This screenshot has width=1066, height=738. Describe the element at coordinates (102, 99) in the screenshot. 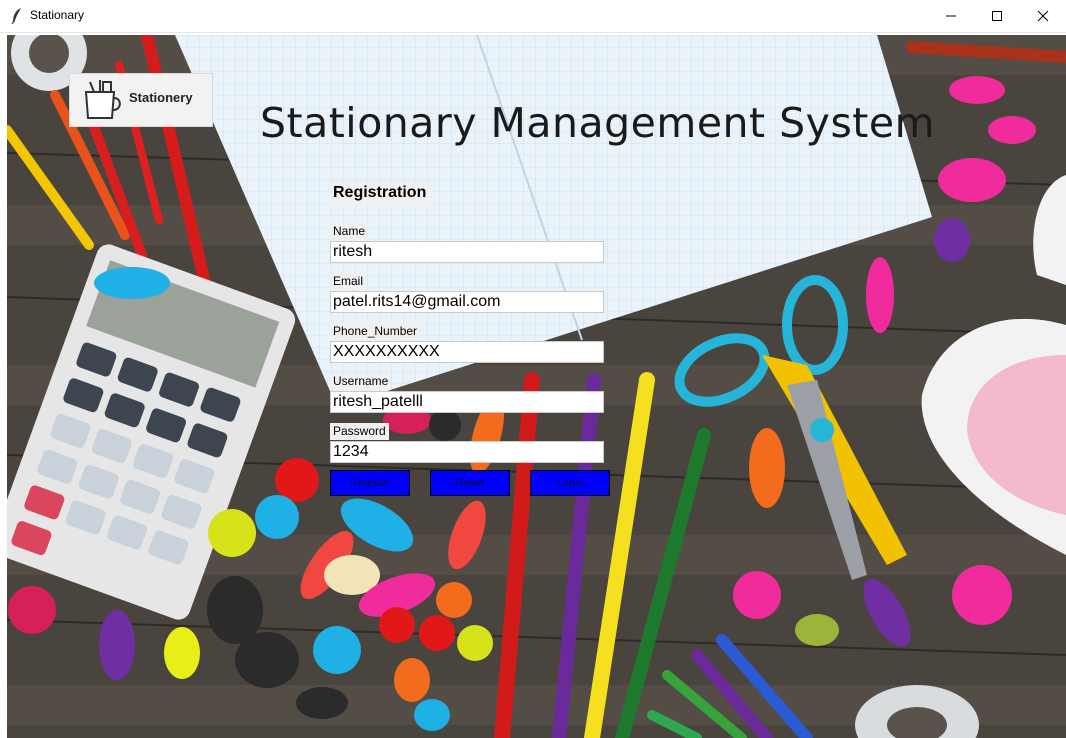

I see `stationery-cup-icon` at that location.